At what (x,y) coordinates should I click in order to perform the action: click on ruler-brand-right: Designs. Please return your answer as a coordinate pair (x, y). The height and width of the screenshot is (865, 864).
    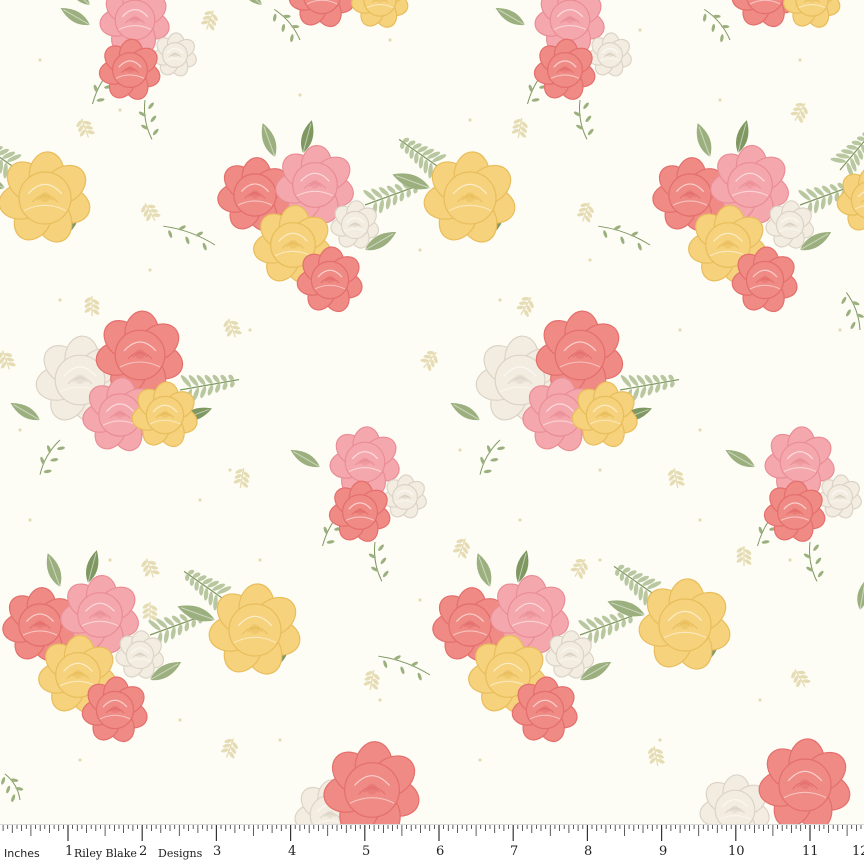
    Looking at the image, I should click on (180, 854).